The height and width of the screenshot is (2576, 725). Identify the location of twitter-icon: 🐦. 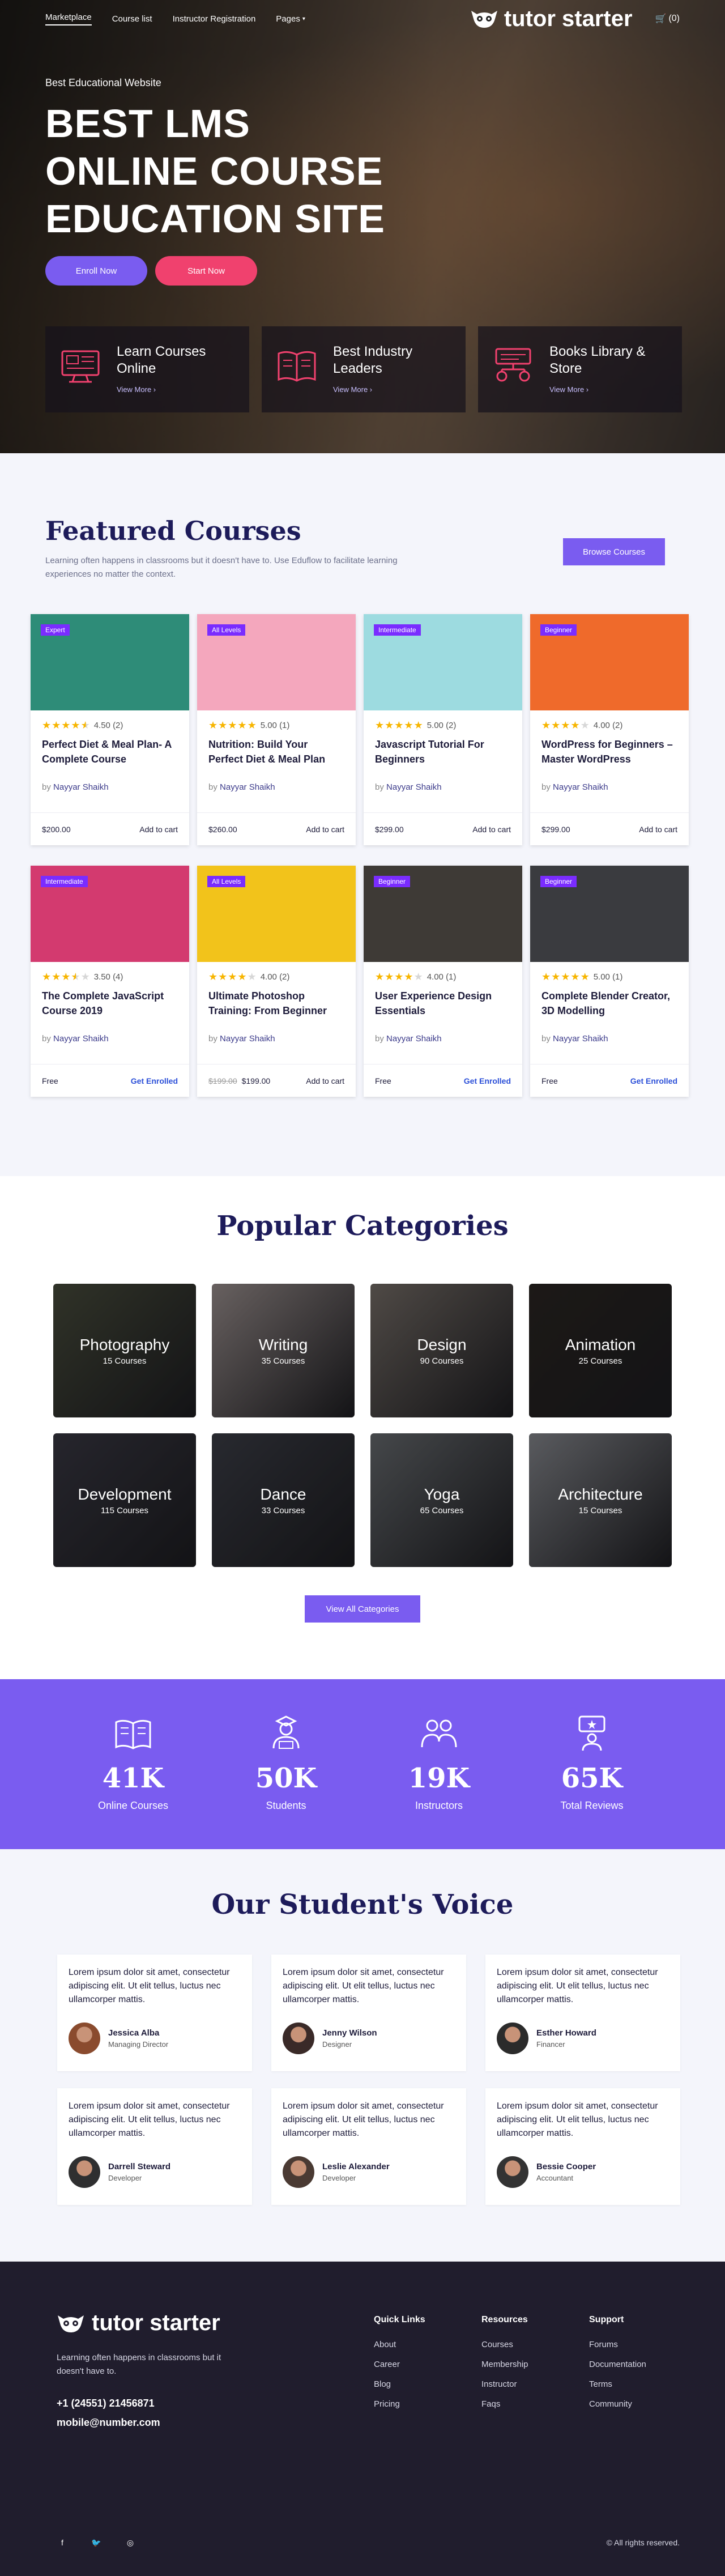
(96, 2542).